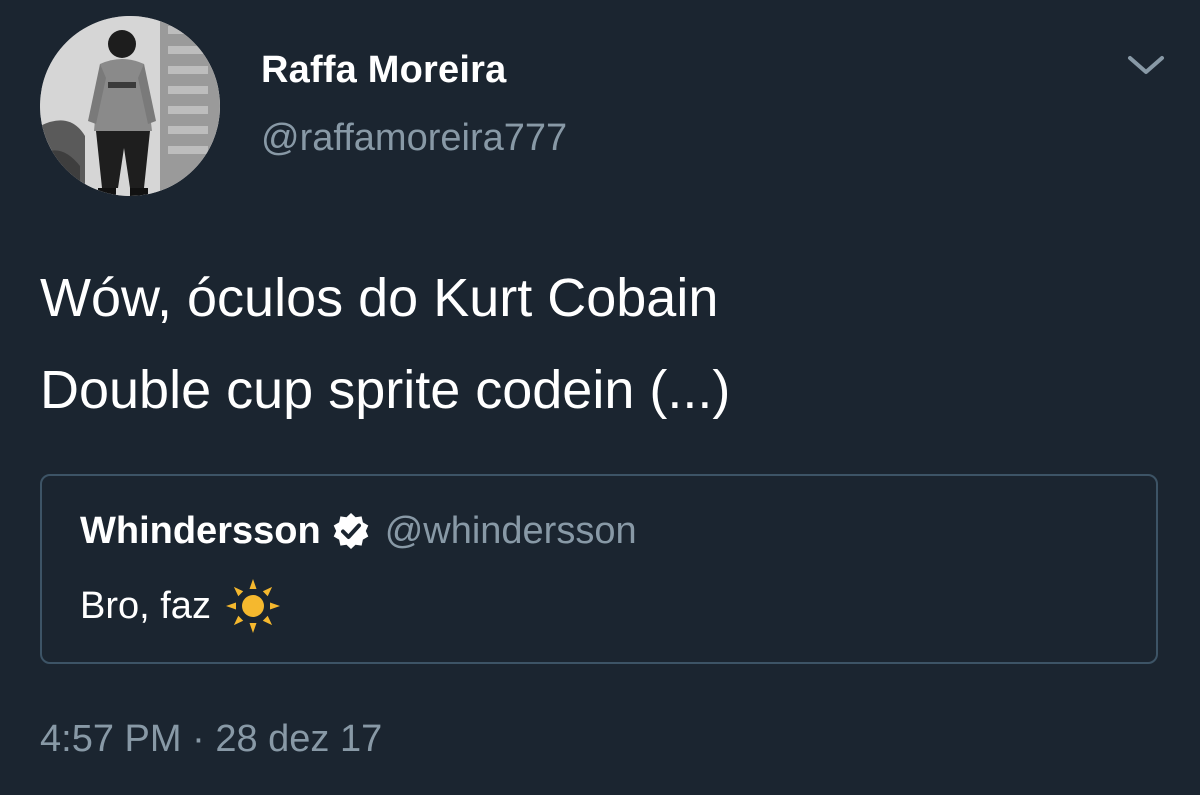 This screenshot has height=795, width=1200. Describe the element at coordinates (211, 739) in the screenshot. I see `tweet-timestamp: 4:57 PM · 28 dez 17` at that location.